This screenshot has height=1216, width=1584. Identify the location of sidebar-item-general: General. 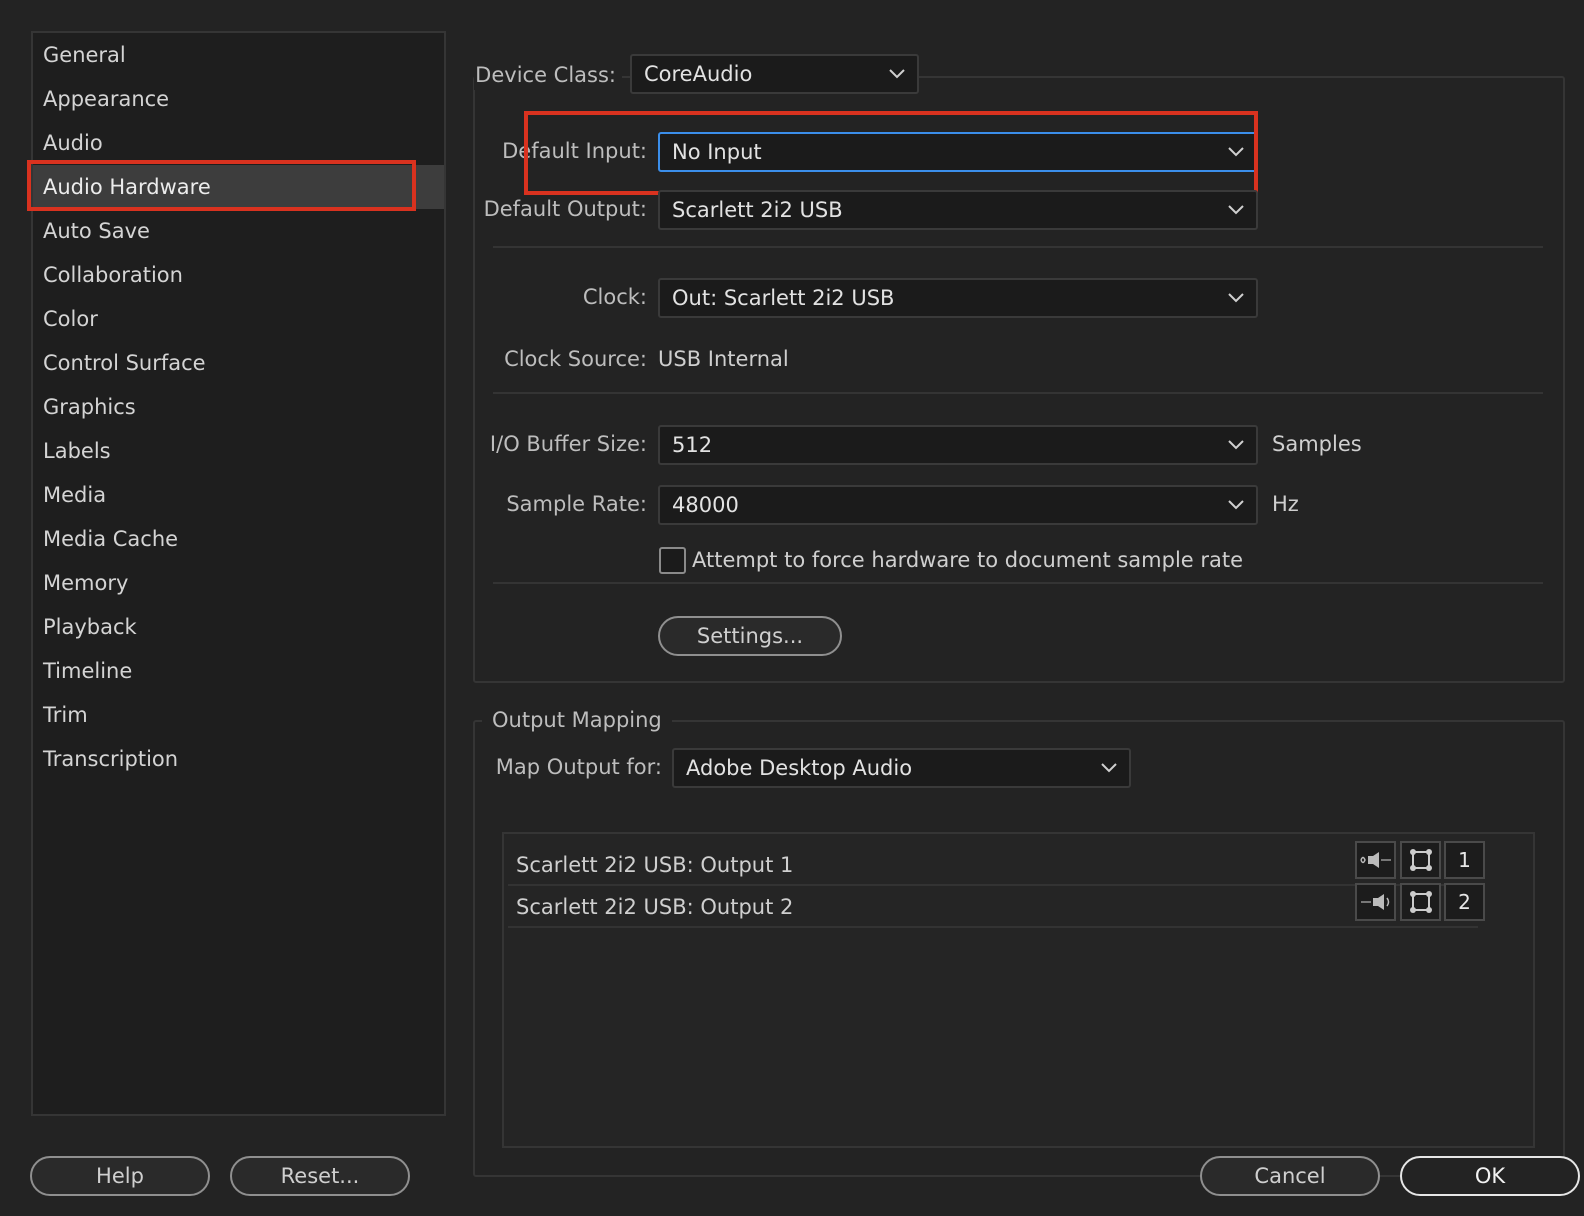
(238, 55).